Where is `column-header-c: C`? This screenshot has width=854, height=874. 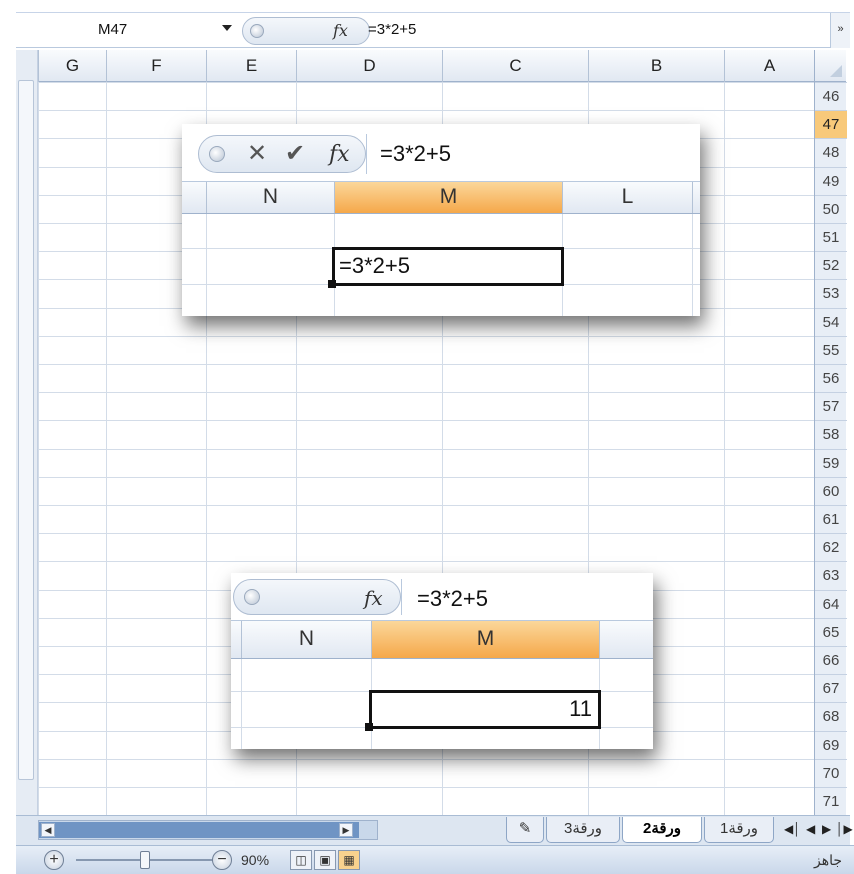
column-header-c: C is located at coordinates (515, 66).